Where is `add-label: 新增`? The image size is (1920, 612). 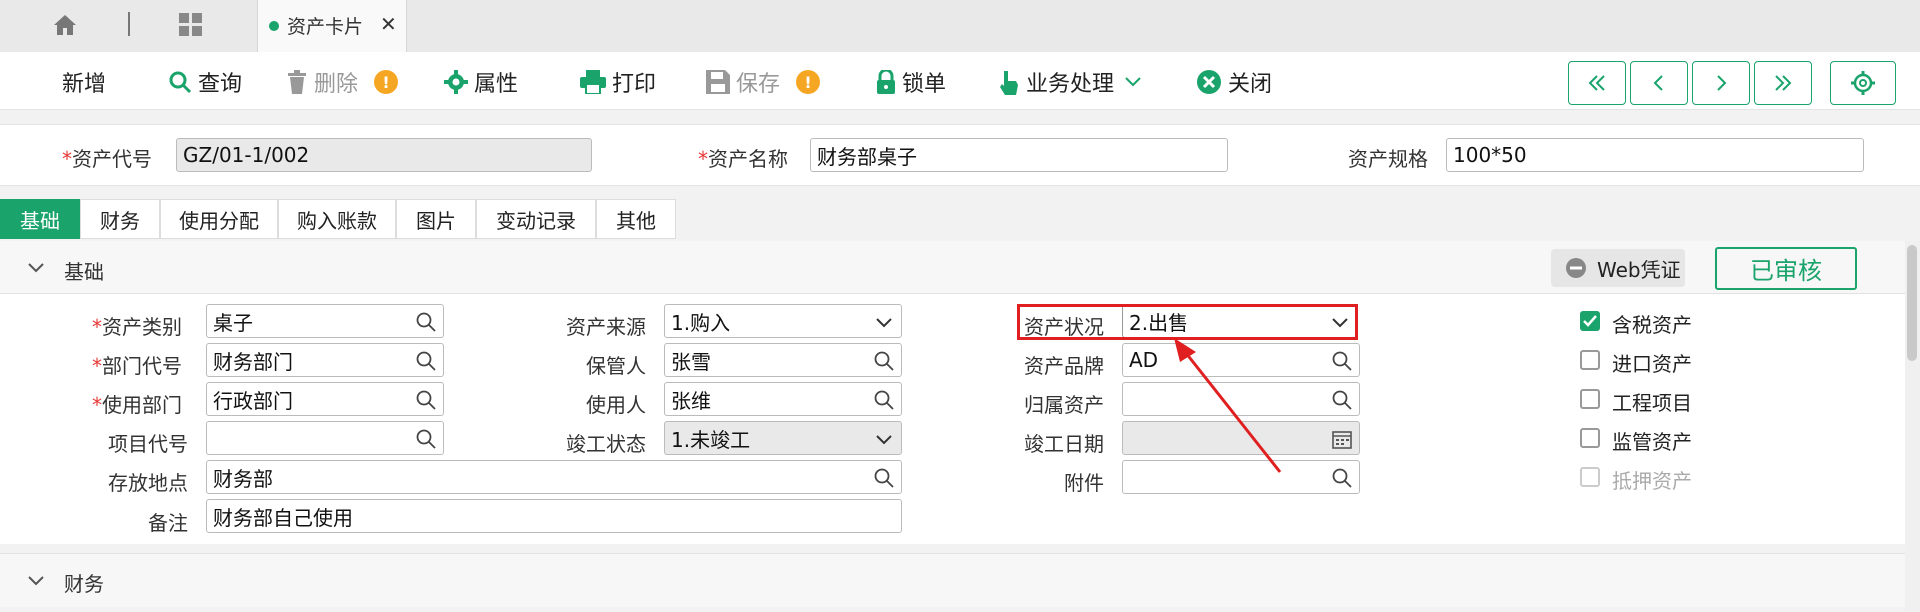
add-label: 新增 is located at coordinates (84, 84).